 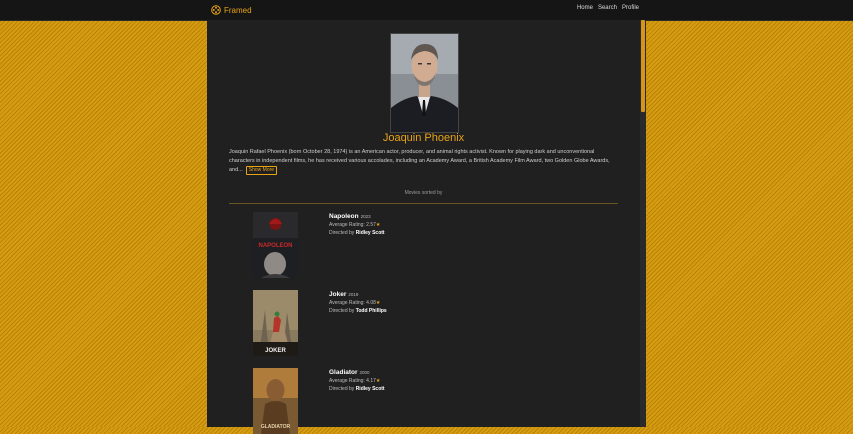 I want to click on movie-poster: JOKER, so click(x=275, y=323).